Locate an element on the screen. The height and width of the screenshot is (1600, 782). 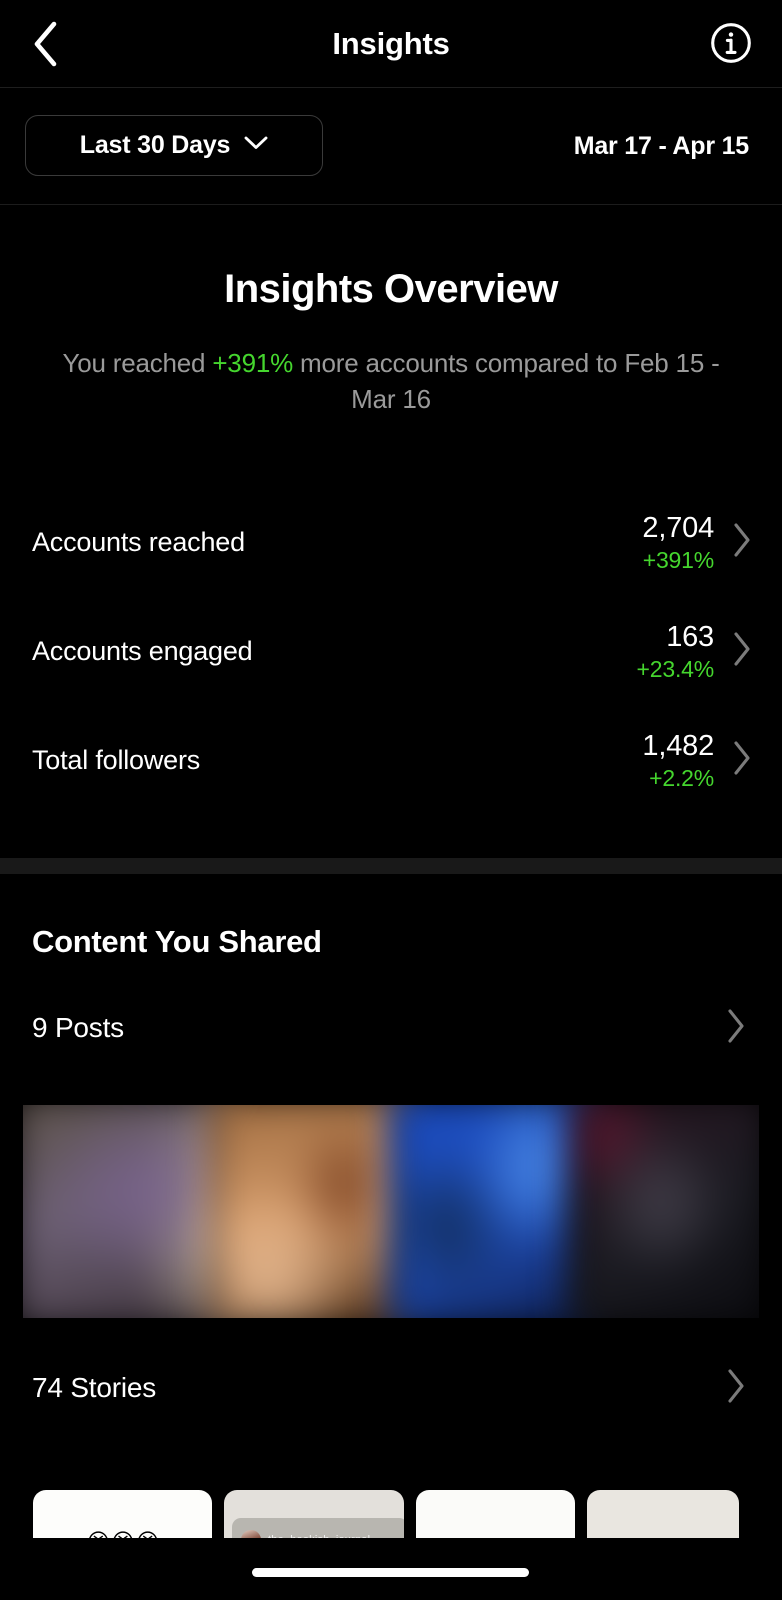
date-range-text: Mar 17 - Apr 15 is located at coordinates (661, 146).